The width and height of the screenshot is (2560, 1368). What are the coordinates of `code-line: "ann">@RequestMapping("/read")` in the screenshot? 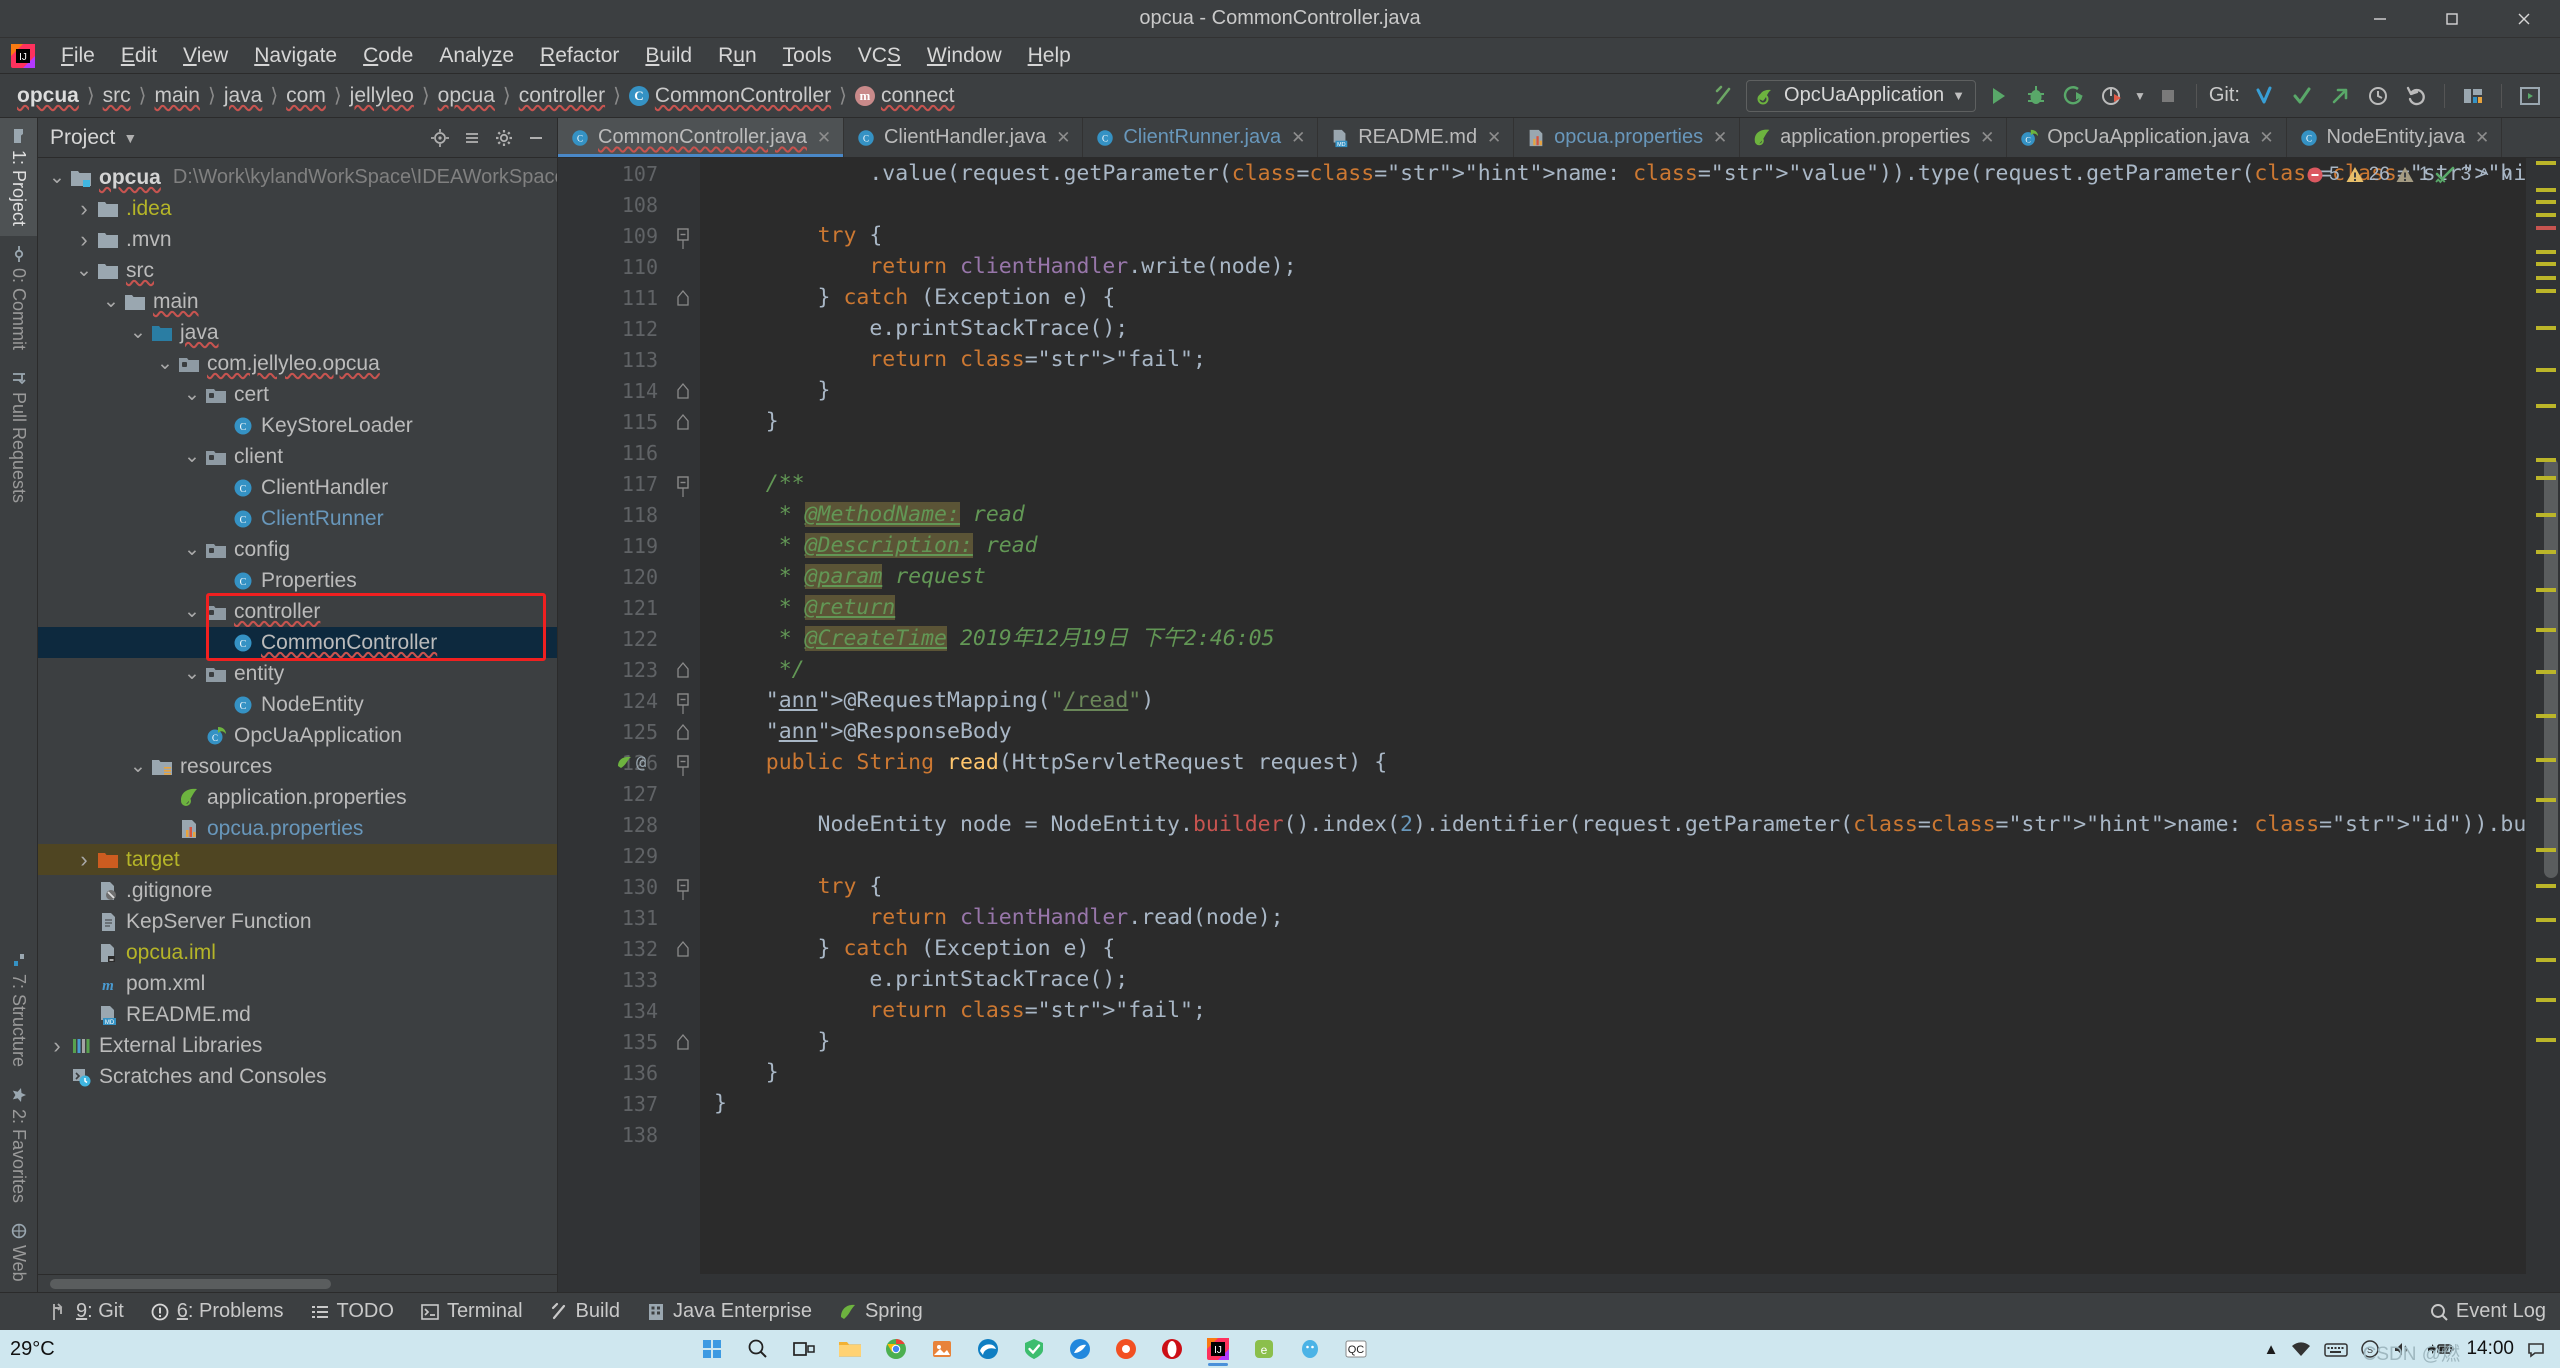 It's located at (1620, 700).